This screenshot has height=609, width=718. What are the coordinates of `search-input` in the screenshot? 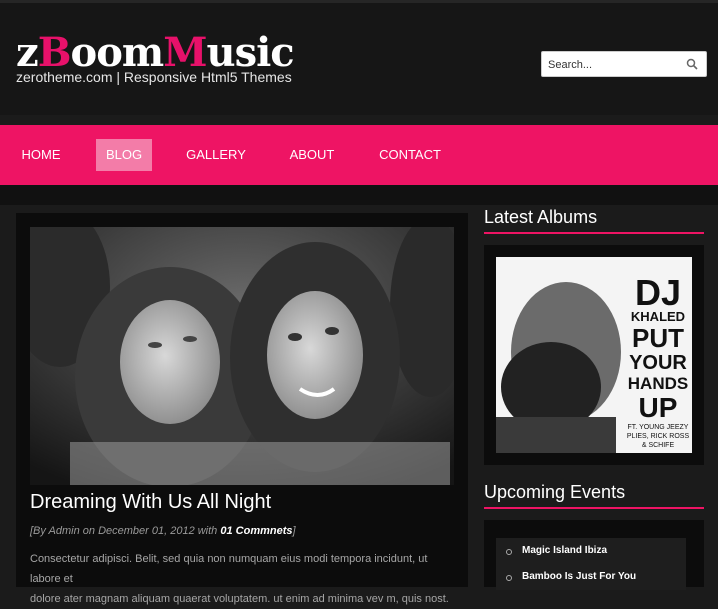 It's located at (613, 65).